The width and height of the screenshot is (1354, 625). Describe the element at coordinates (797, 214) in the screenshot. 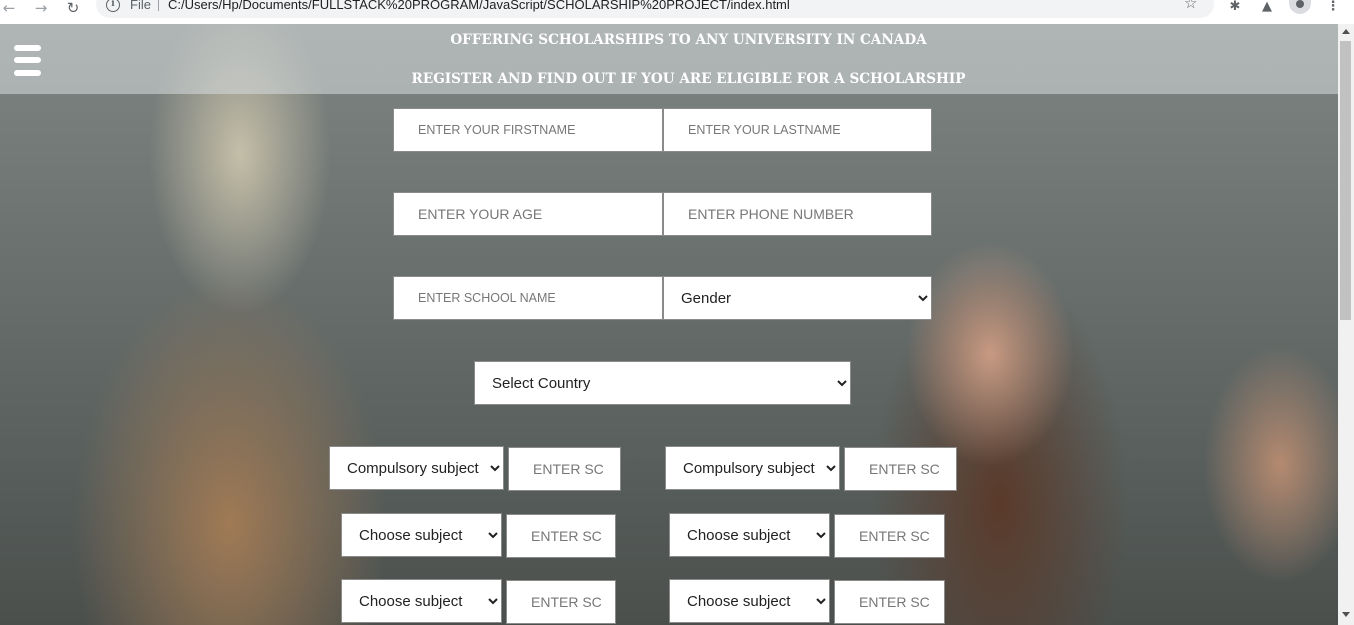

I see `phone-input` at that location.